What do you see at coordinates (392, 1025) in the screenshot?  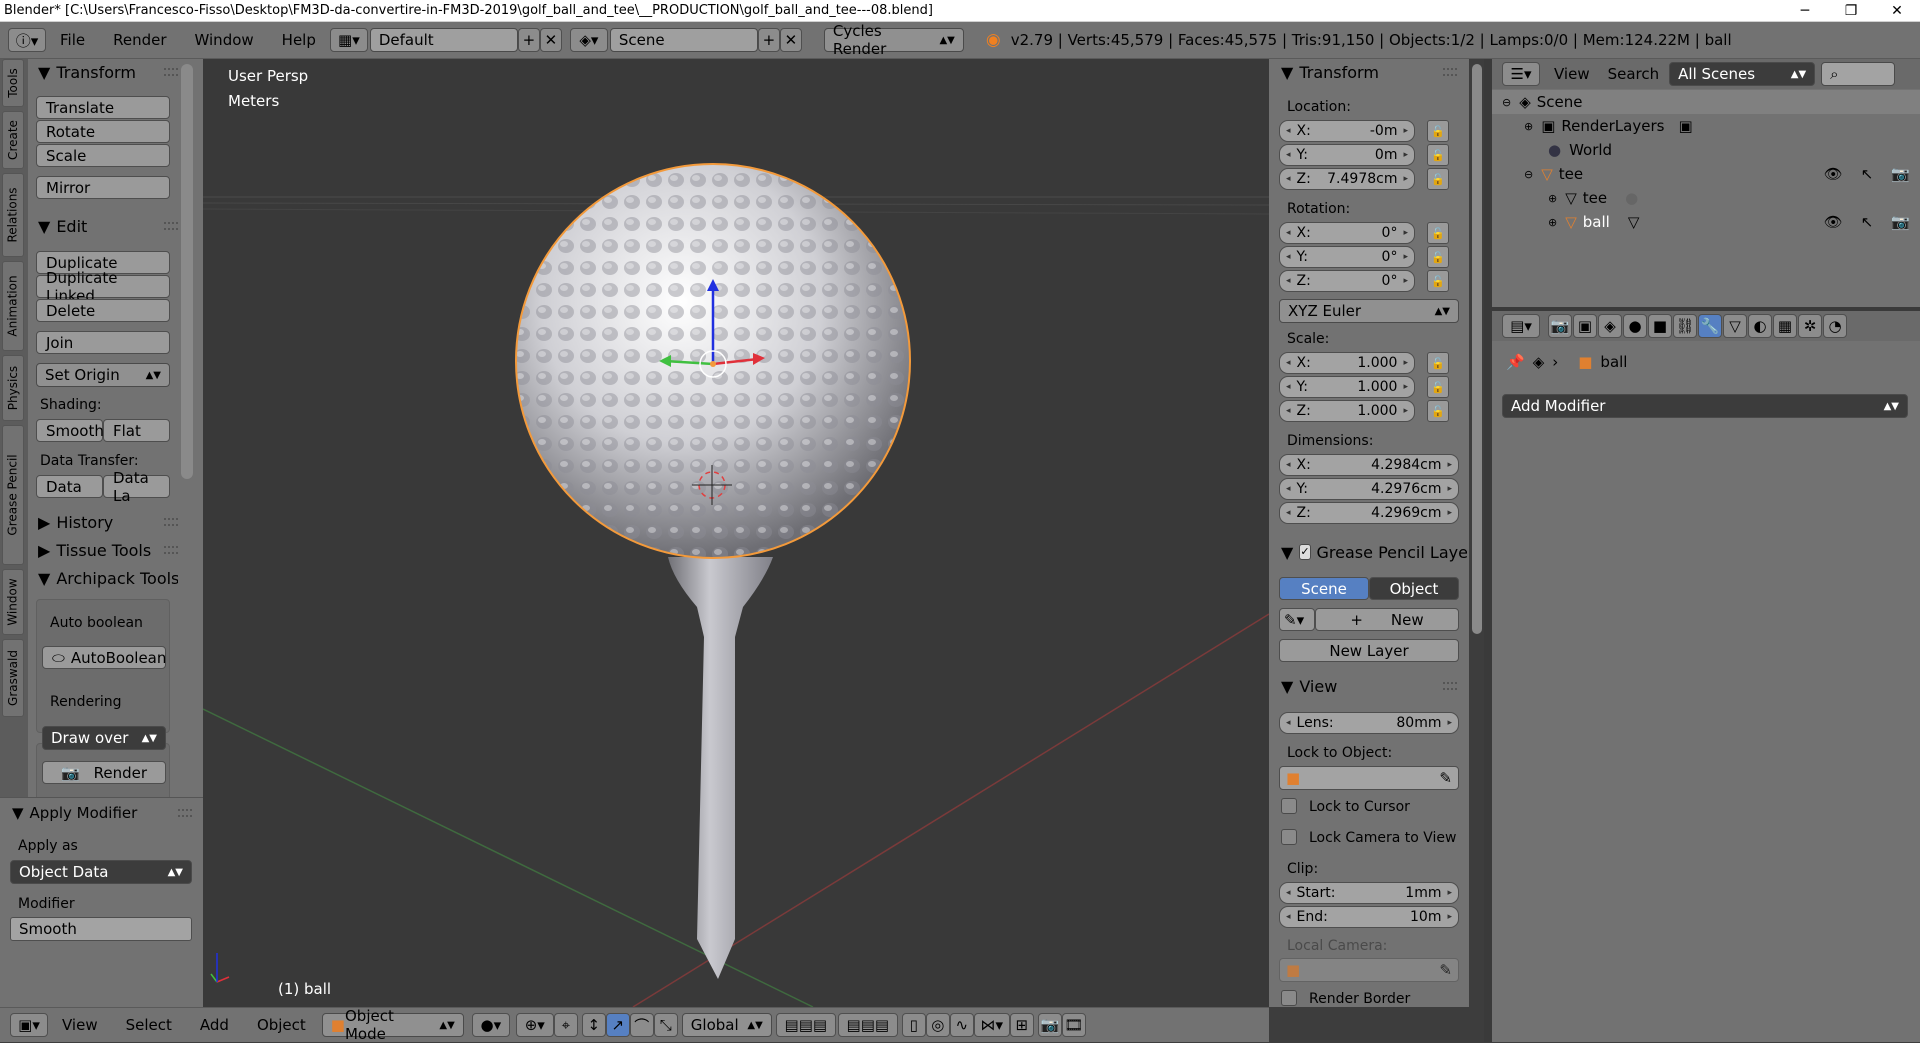 I see `mode-dropdown: ■ Object Mode ▲▼` at bounding box center [392, 1025].